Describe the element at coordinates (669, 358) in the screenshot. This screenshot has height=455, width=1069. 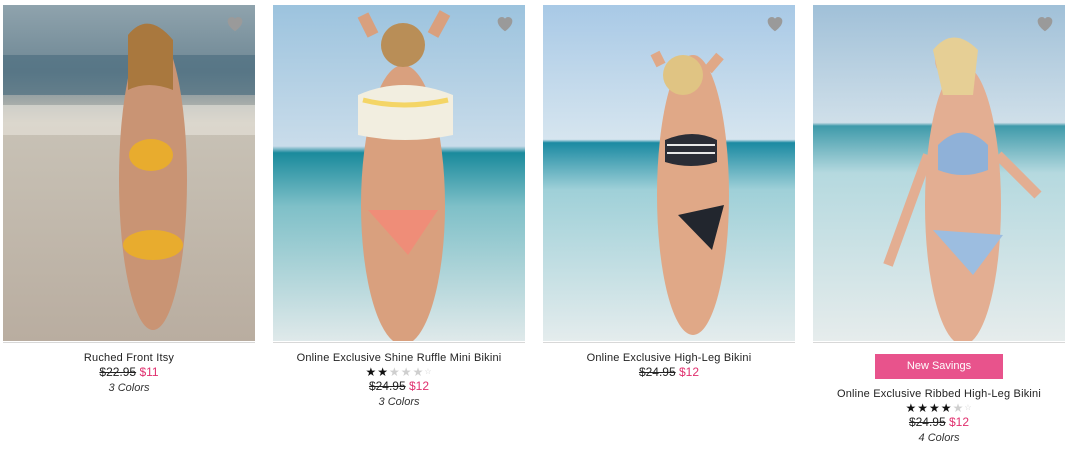
I see `product-name: Online Exclusive High-Leg Bikini` at that location.